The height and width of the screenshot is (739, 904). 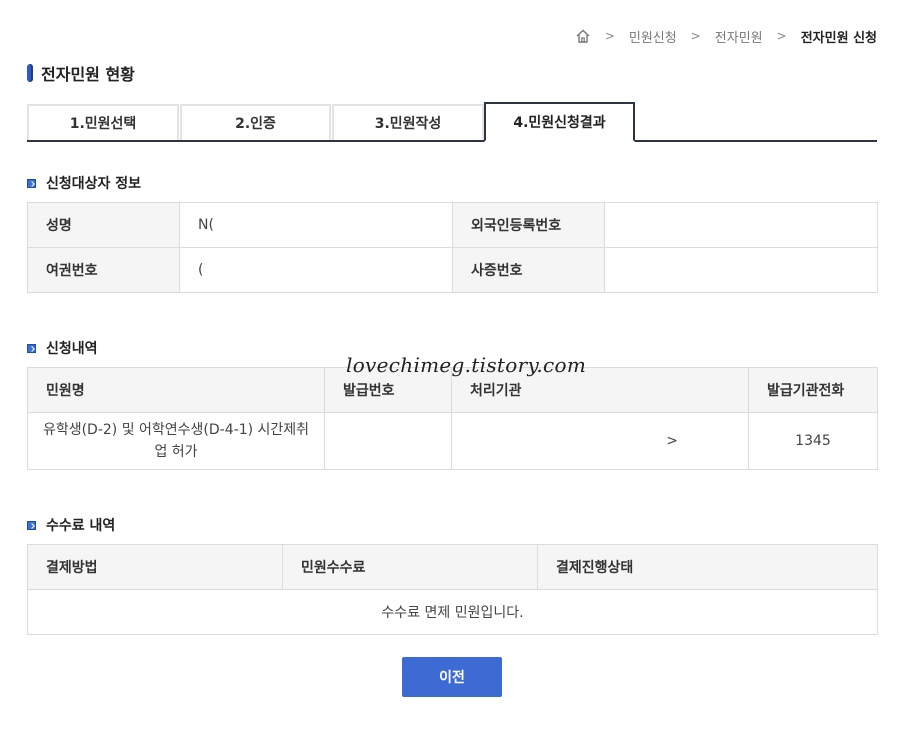 I want to click on alien-reg-value, so click(x=741, y=225).